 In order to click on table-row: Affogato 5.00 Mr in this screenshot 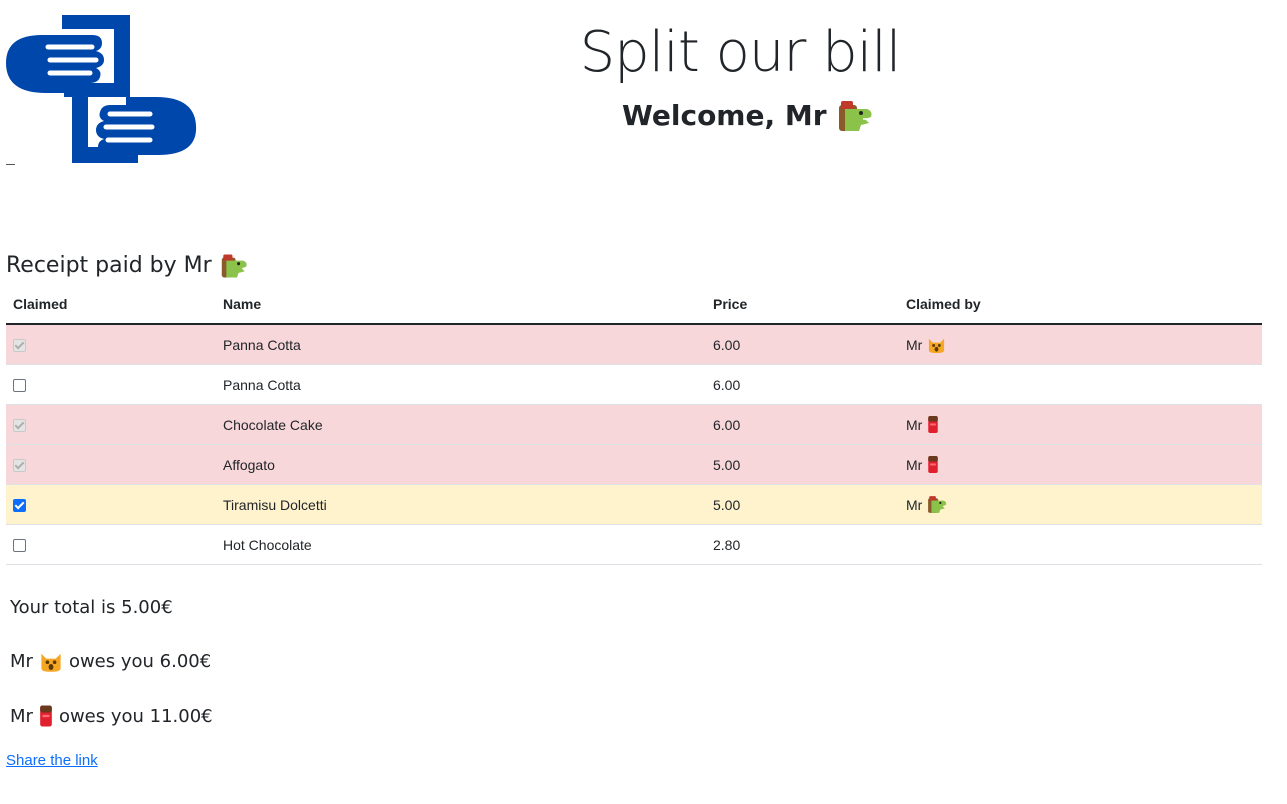, I will do `click(634, 464)`.